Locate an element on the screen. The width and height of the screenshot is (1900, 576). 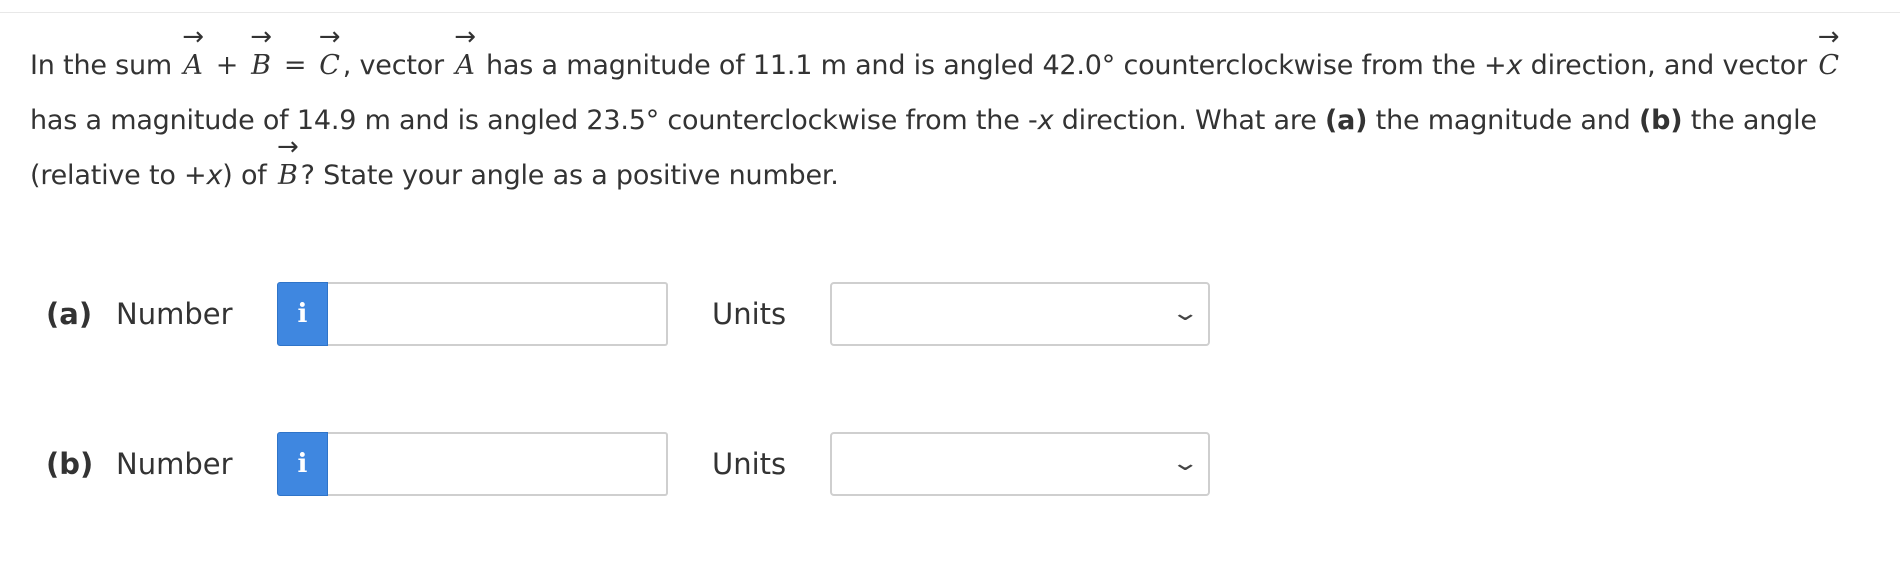
answer-row-a: (a) Number i Units ⌄ is located at coordinates (628, 314).